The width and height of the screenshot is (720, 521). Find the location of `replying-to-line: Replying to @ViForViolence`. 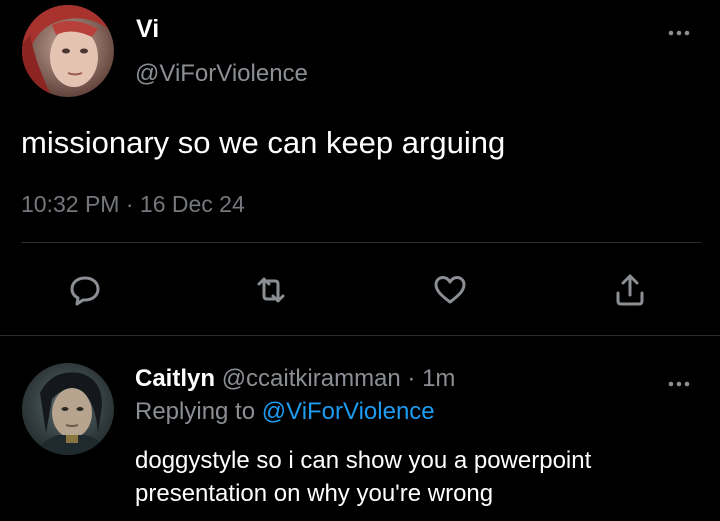

replying-to-line: Replying to @ViForViolence is located at coordinates (285, 412).